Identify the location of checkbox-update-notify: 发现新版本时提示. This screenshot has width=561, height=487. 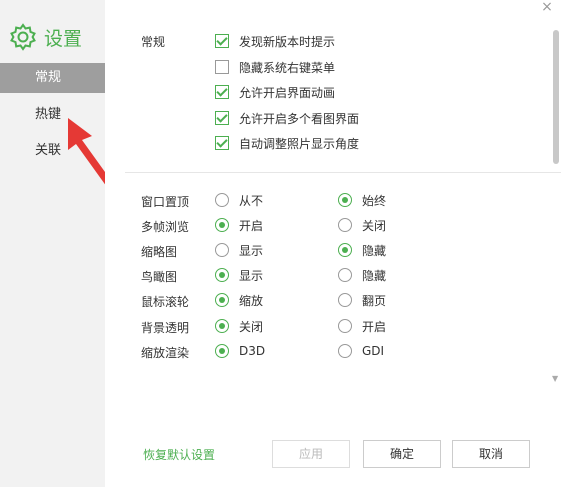
(275, 41).